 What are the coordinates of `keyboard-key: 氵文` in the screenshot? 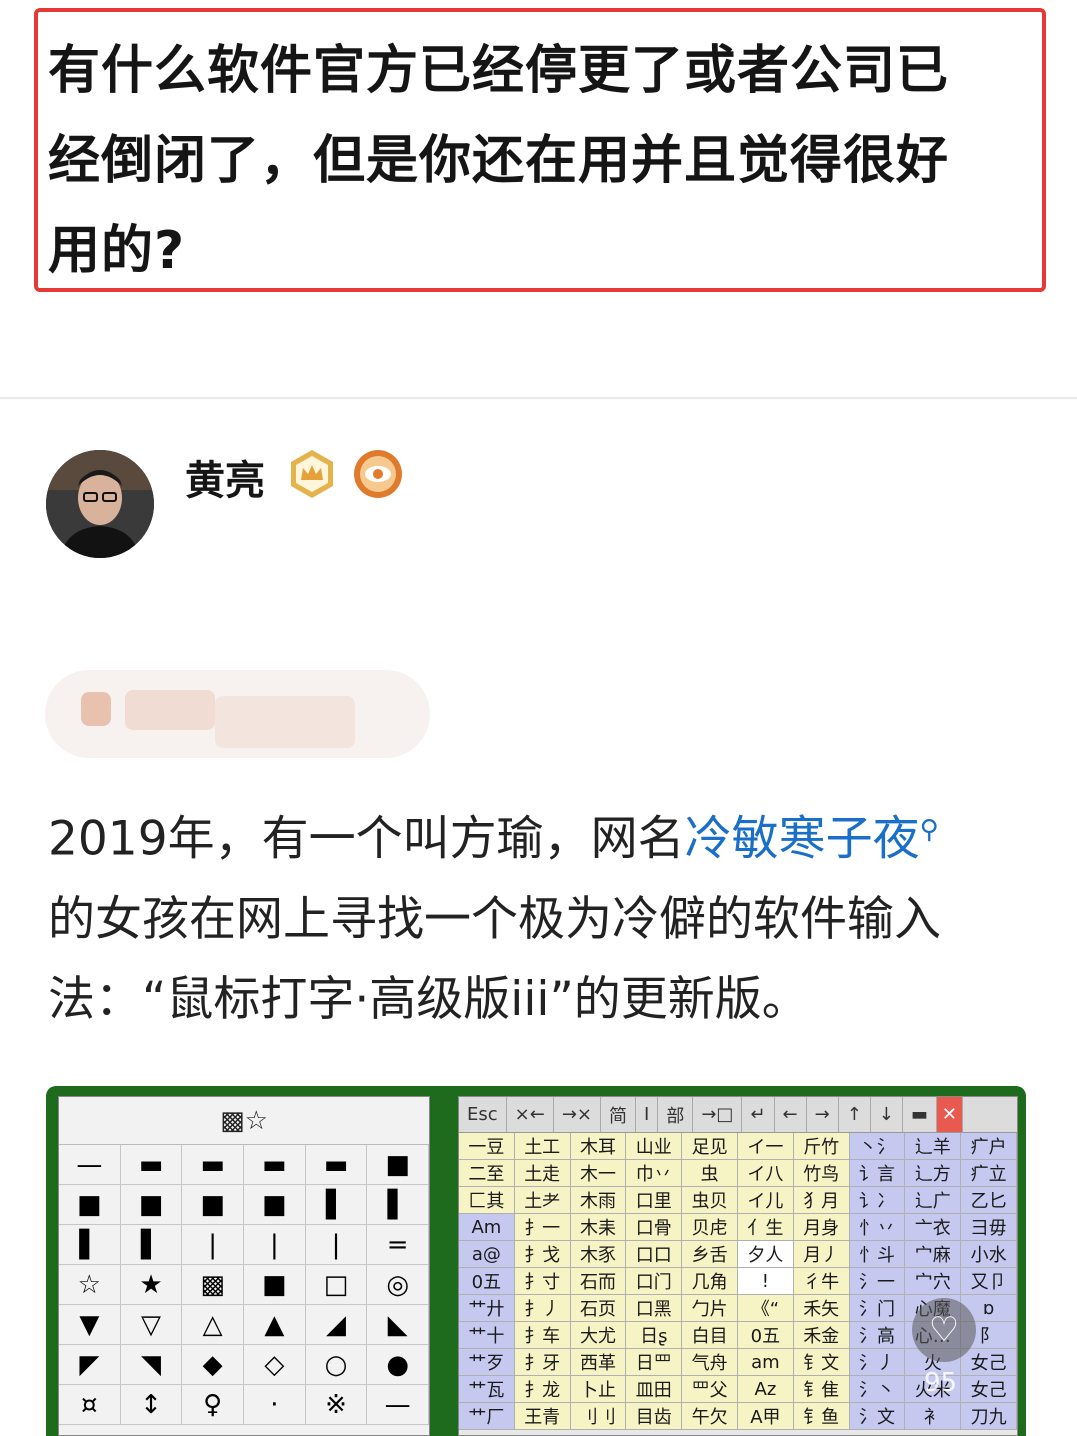 It's located at (877, 1416).